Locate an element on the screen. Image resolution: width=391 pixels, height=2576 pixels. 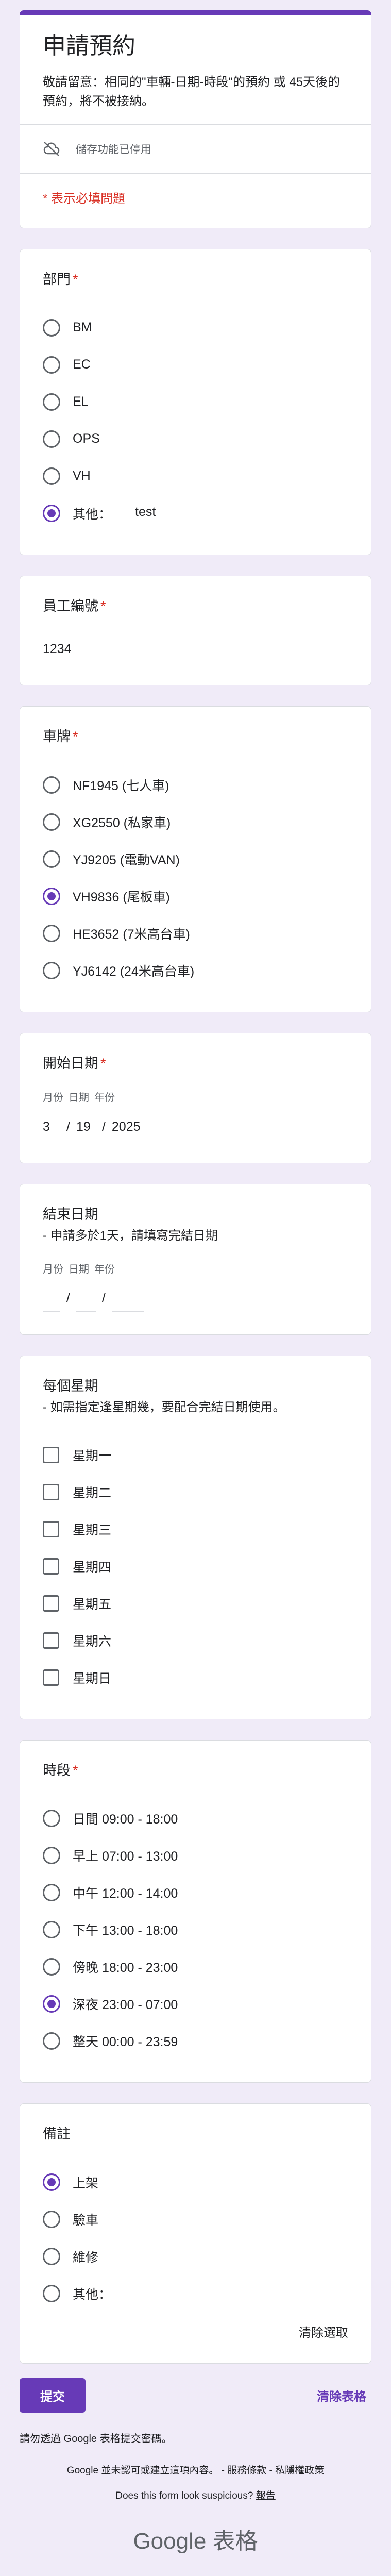
radio-option: YJ6142 (24米高台車) is located at coordinates (195, 970).